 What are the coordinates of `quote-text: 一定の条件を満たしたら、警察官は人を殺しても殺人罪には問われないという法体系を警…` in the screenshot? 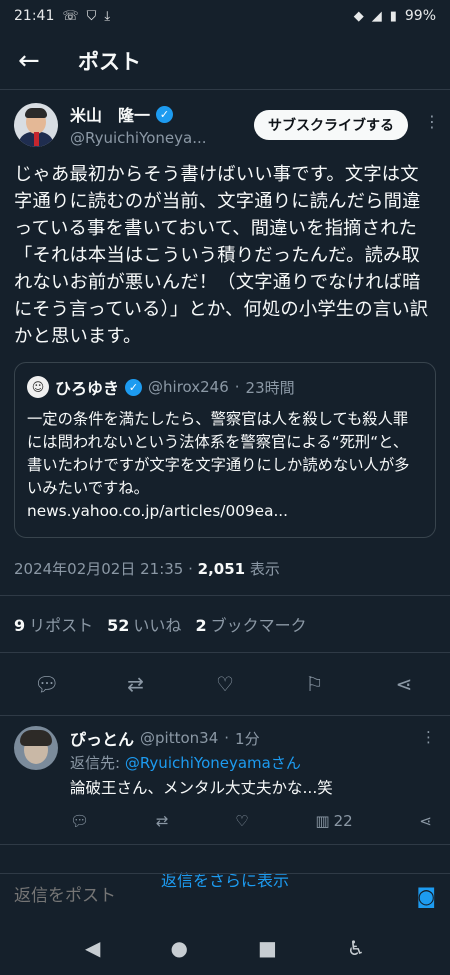 It's located at (218, 453).